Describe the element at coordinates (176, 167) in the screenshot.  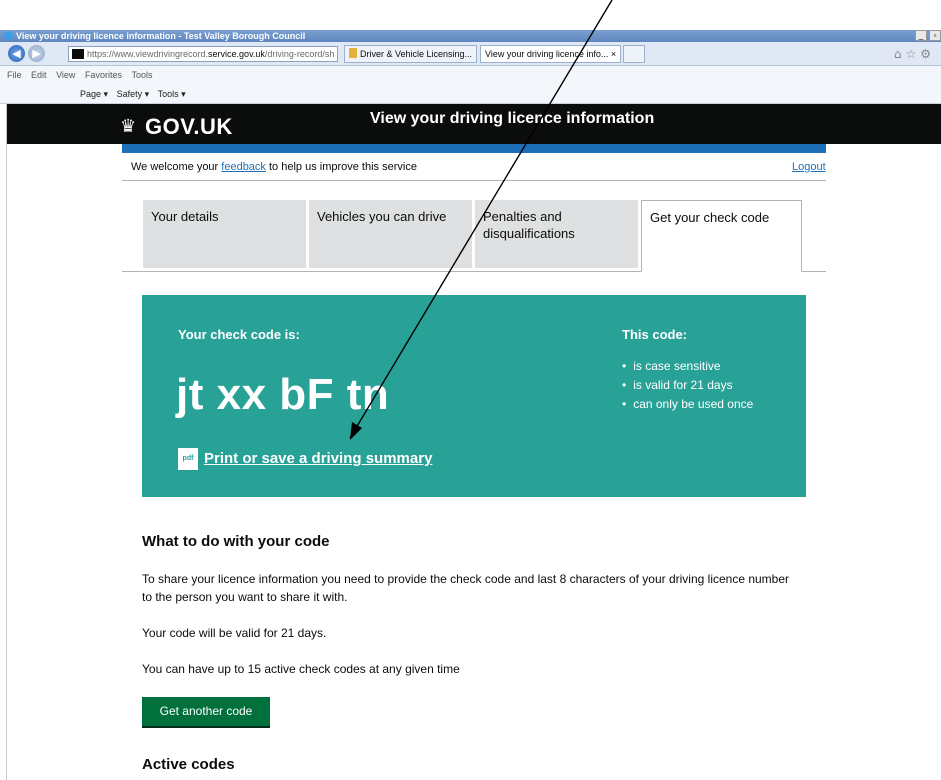
I see `feedback-text: We welcome your` at that location.